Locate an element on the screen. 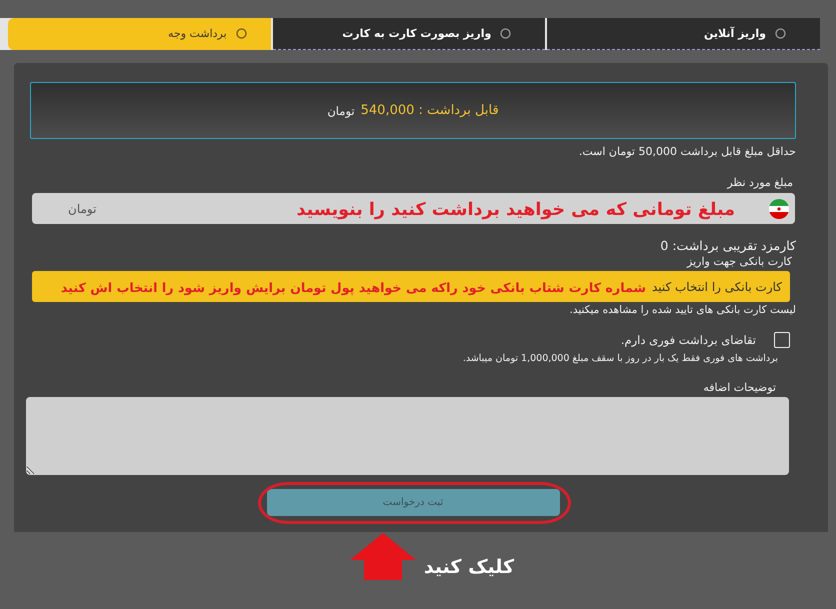  checkbox-label: تقاضای برداشت فوری دارم. is located at coordinates (688, 340).